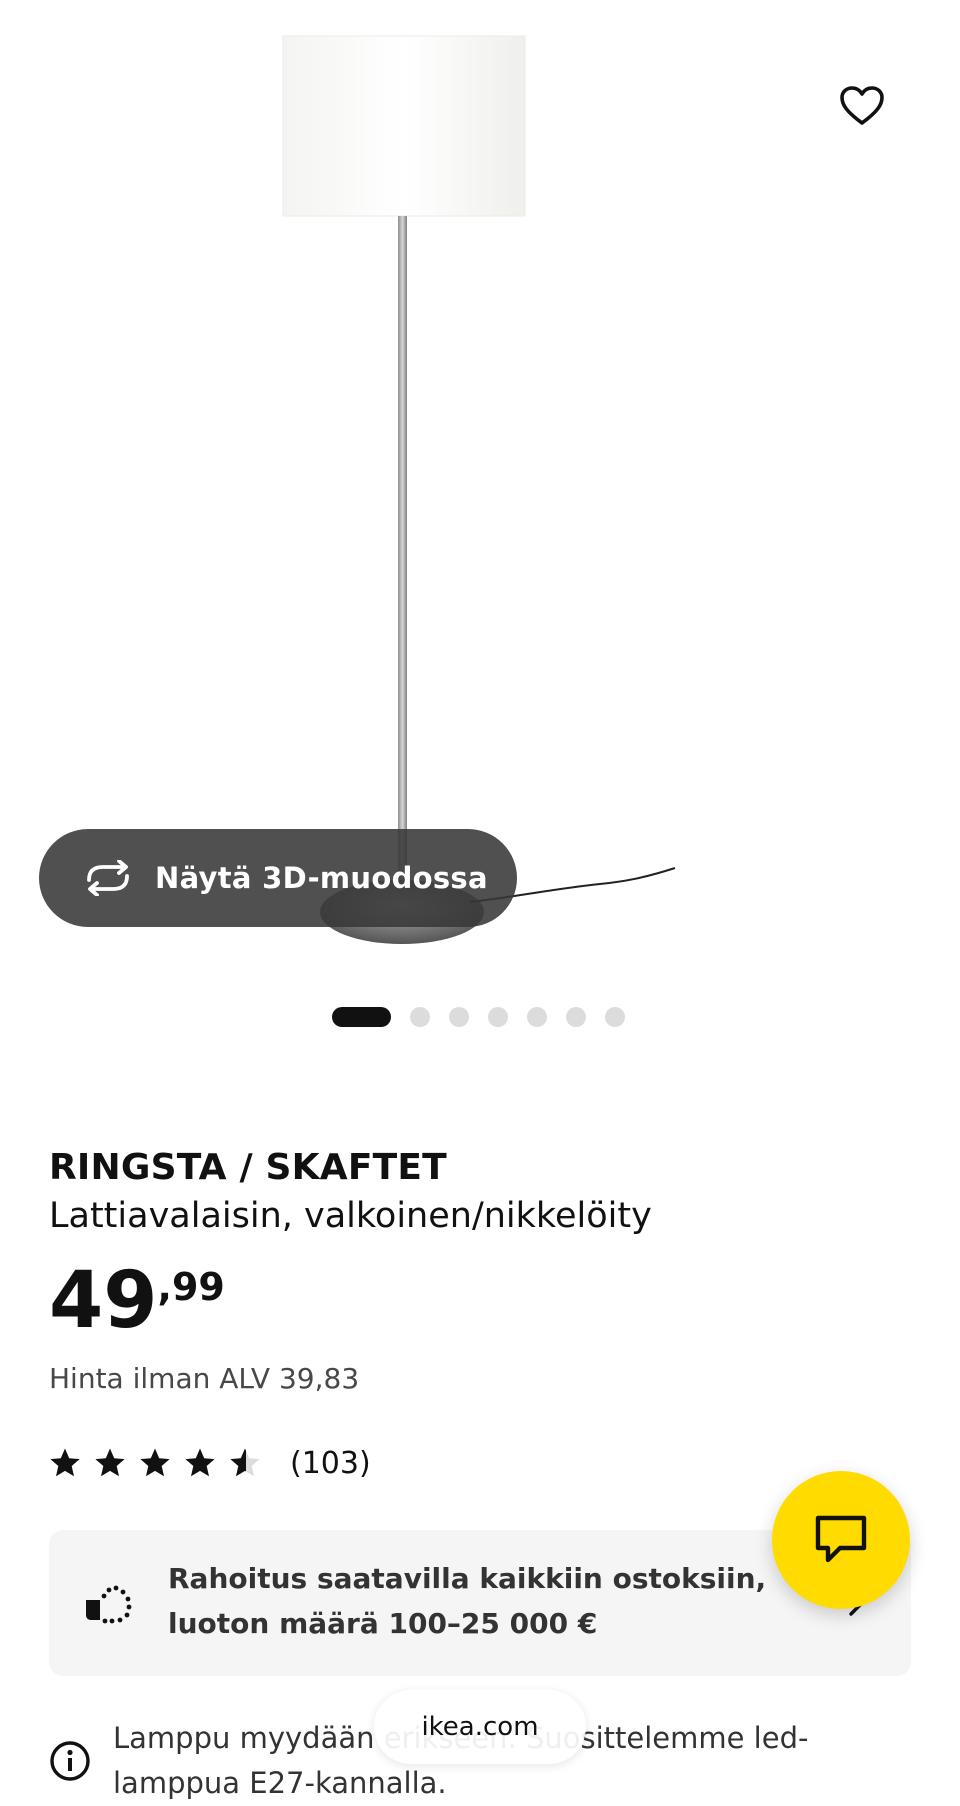 The image size is (960, 1806). I want to click on chat-button, so click(841, 1540).